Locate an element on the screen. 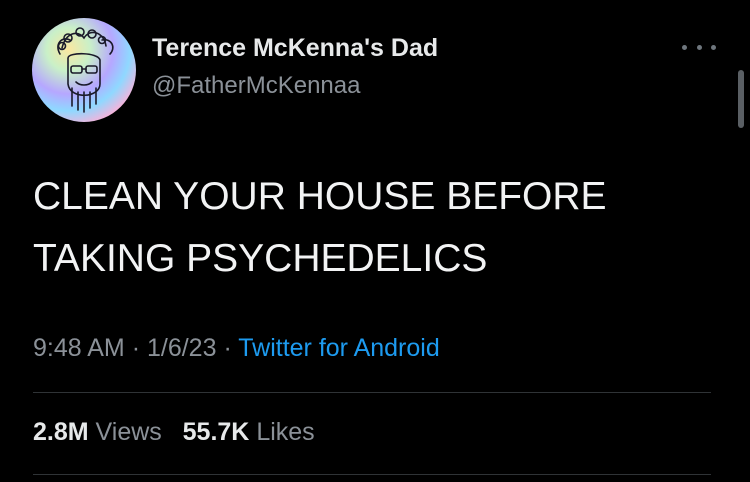 The height and width of the screenshot is (482, 750). views-stat: 2.8M Views is located at coordinates (97, 432).